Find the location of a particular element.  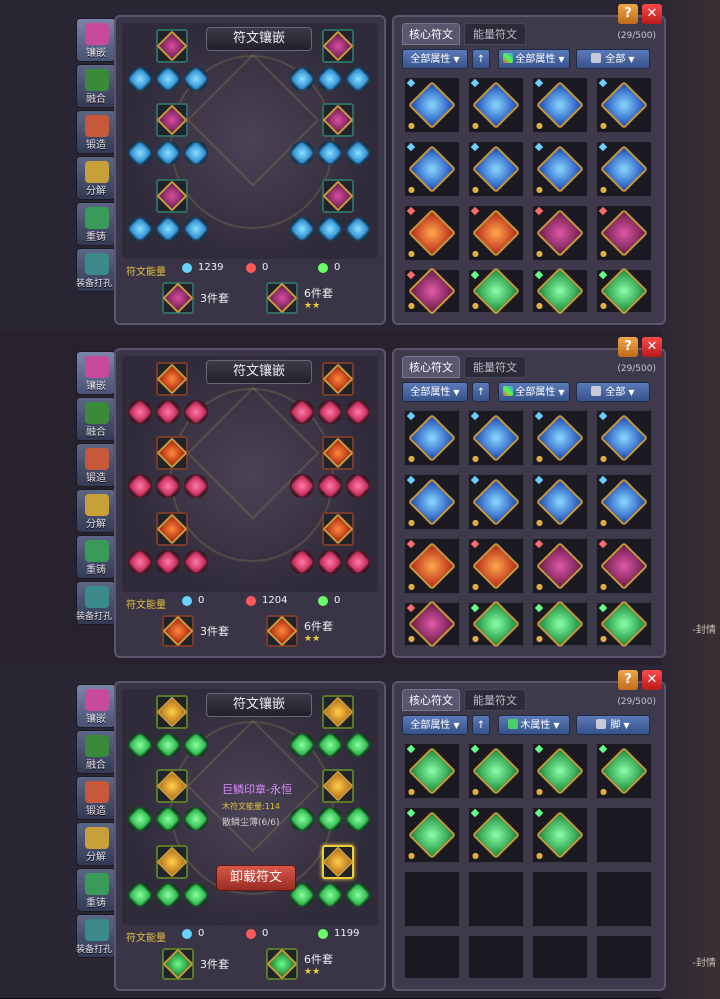

set-3-bonus: 3件套 is located at coordinates (195, 298).